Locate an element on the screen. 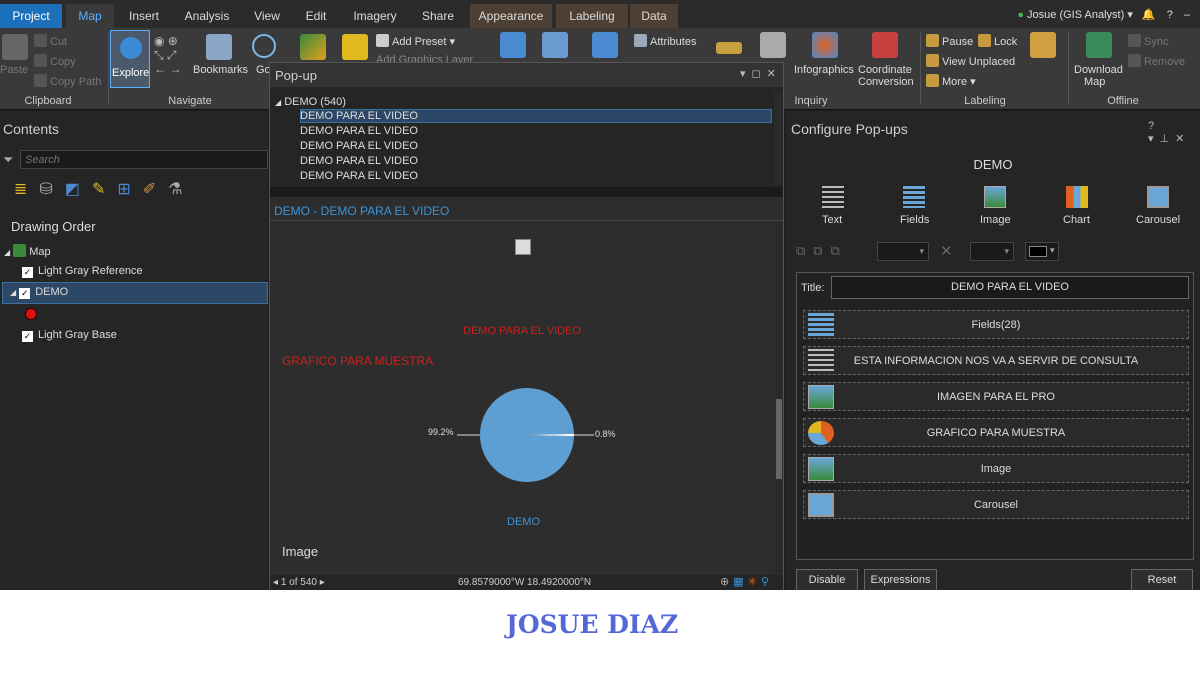 The image size is (1200, 675). fields-element-icon is located at coordinates (914, 197).